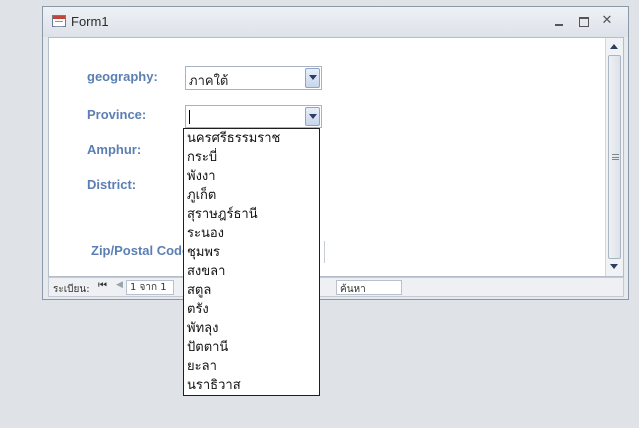 The image size is (639, 428). Describe the element at coordinates (117, 114) in the screenshot. I see `province-label: Province:` at that location.